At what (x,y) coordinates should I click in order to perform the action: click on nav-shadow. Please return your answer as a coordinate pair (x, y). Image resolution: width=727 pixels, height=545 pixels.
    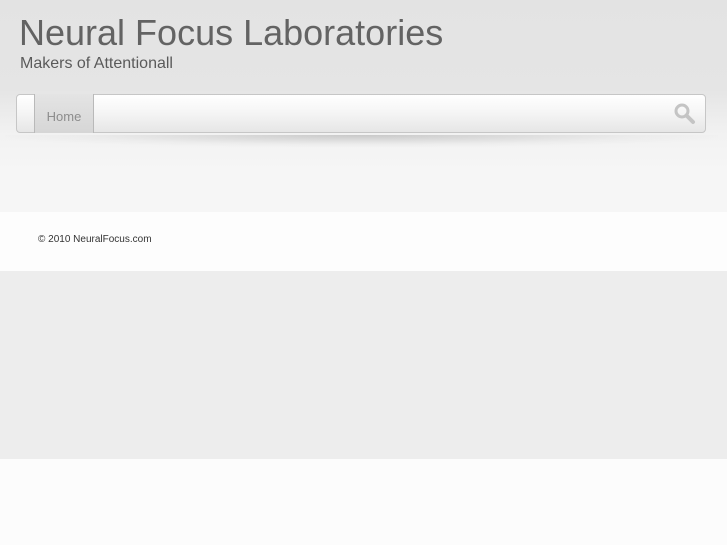
    Looking at the image, I should click on (361, 141).